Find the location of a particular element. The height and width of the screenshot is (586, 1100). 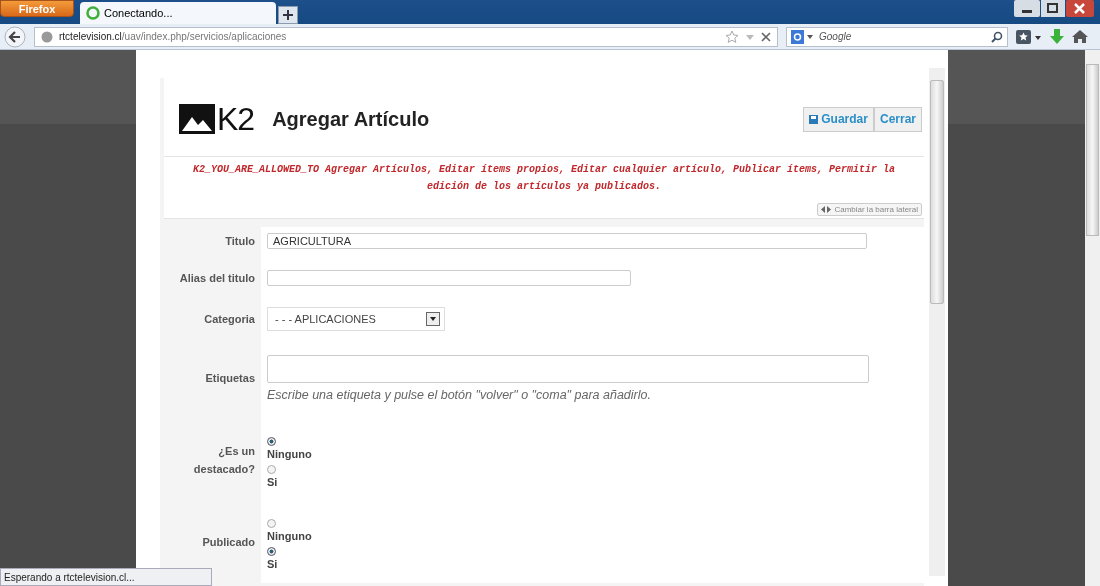

url-text: rtctelevision.cl/uav/index.php/servicios/aplicaciones is located at coordinates (173, 36).